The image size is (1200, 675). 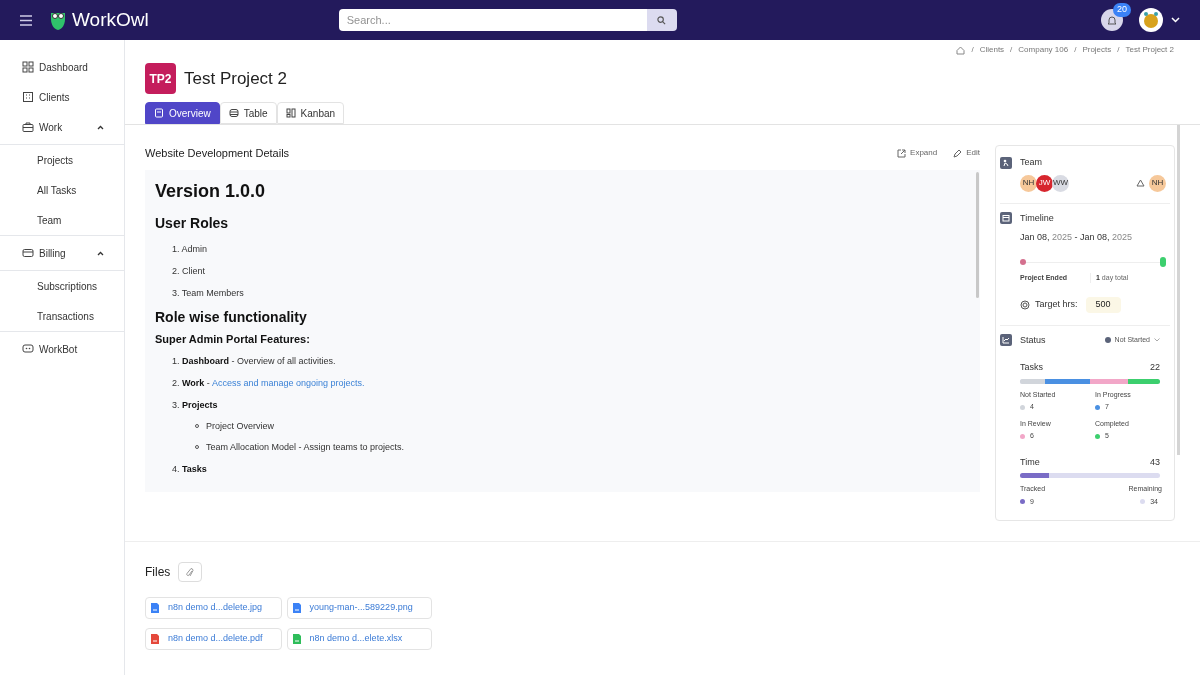 I want to click on member-avatar: NH, so click(x=1028, y=183).